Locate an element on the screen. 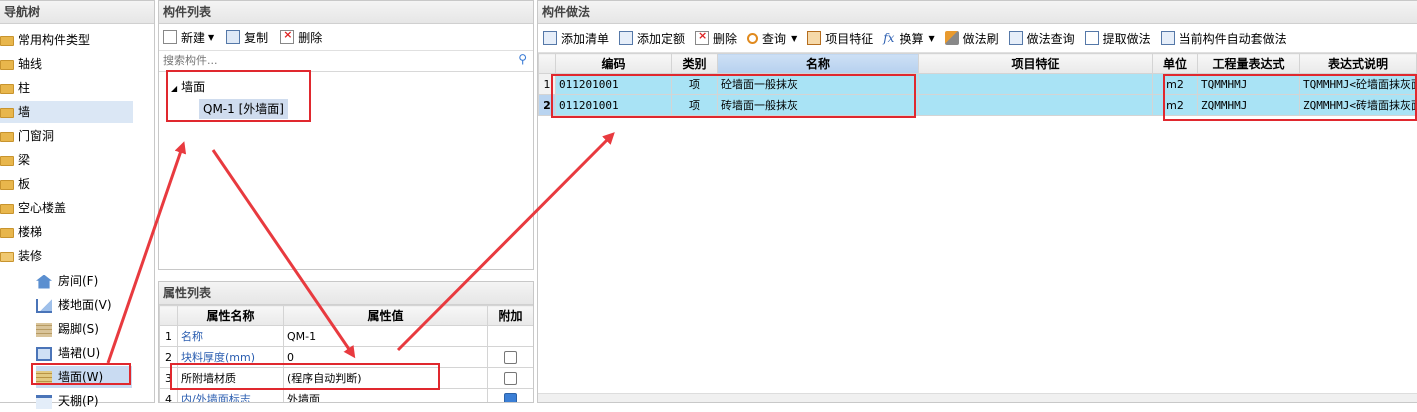 The height and width of the screenshot is (412, 1417). prop-value-cell: 0 is located at coordinates (385, 357).